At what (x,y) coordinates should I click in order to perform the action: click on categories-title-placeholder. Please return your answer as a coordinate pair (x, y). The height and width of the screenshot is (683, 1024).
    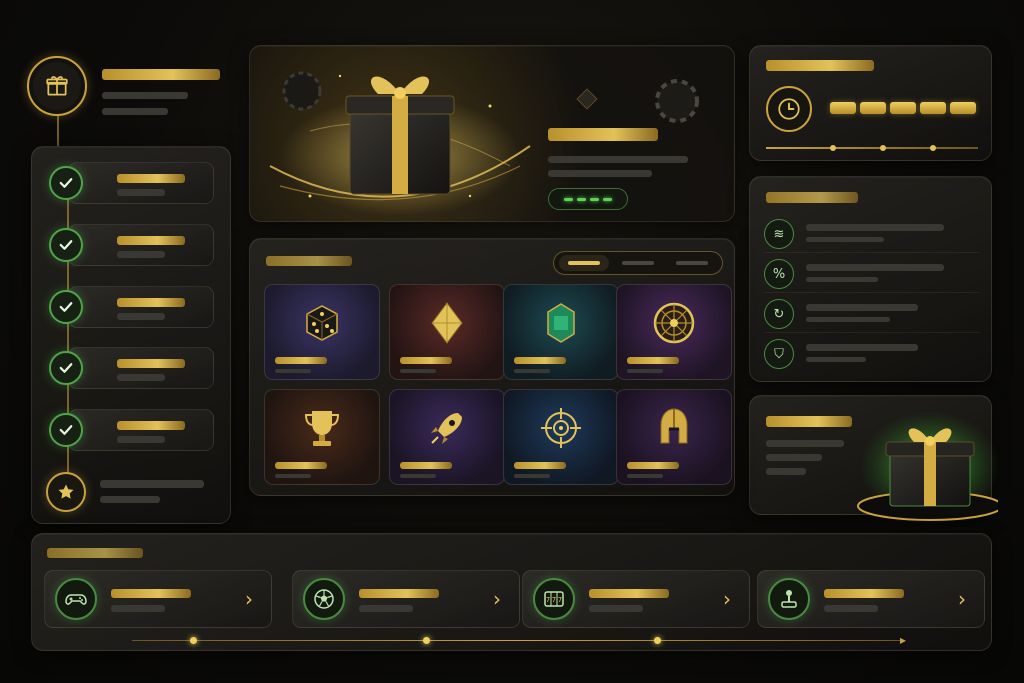
    Looking at the image, I should click on (95, 553).